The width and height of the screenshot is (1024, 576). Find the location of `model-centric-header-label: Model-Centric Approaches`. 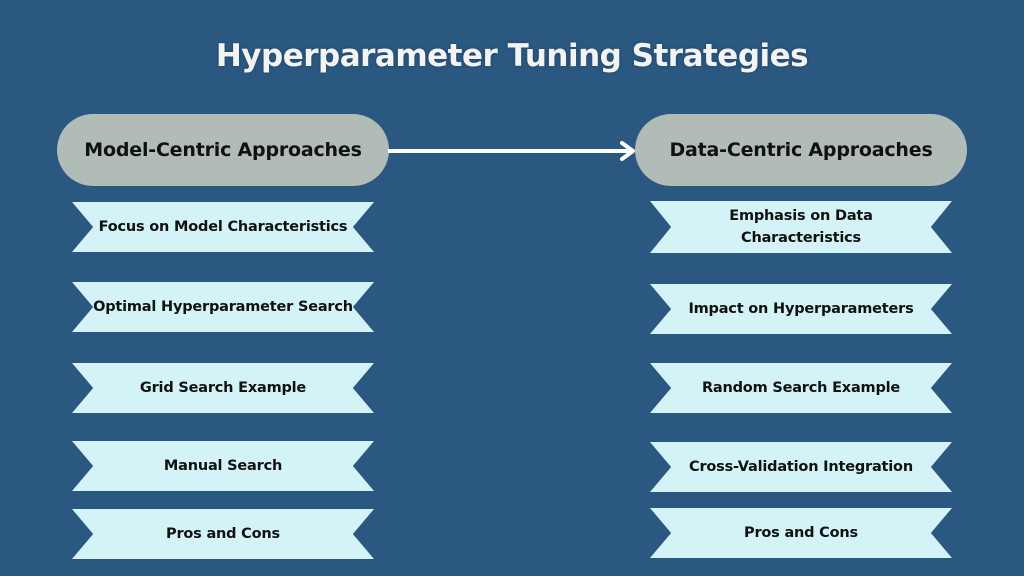

model-centric-header-label: Model-Centric Approaches is located at coordinates (223, 150).